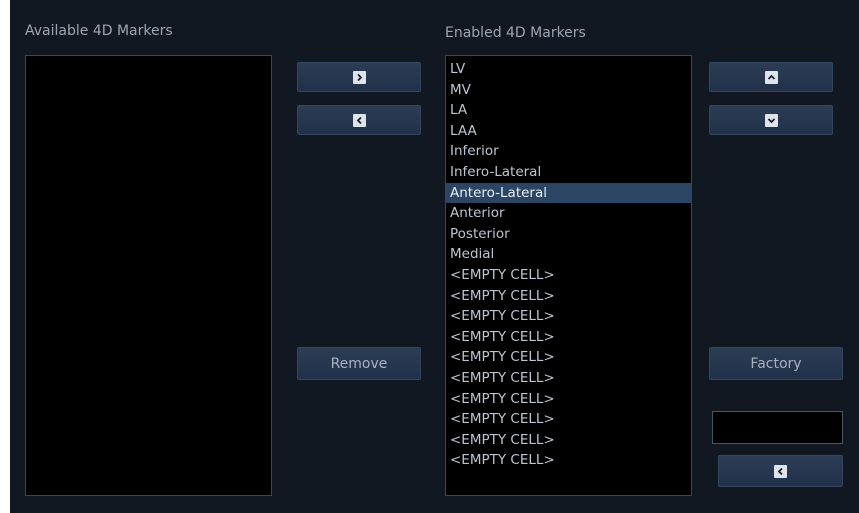 The image size is (859, 513). Describe the element at coordinates (568, 69) in the screenshot. I see `enabled-marker-item: LV` at that location.